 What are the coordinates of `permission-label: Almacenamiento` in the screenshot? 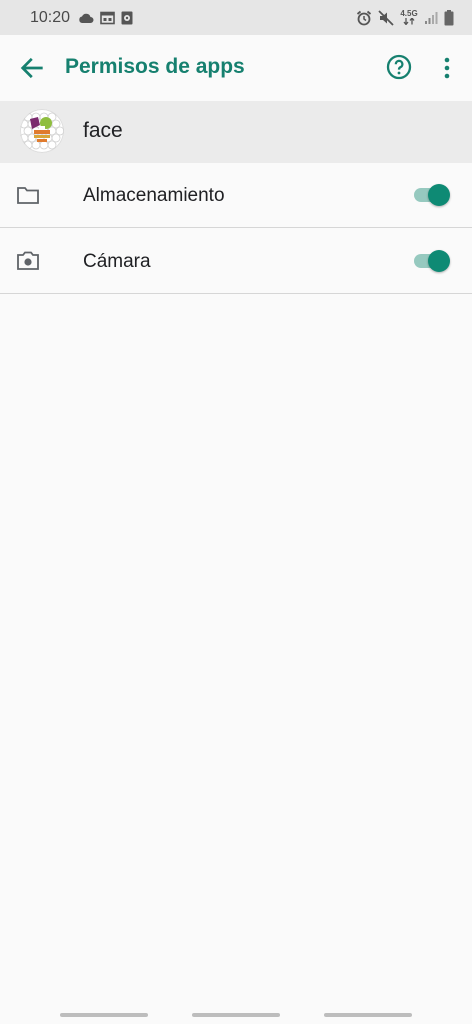 It's located at (154, 195).